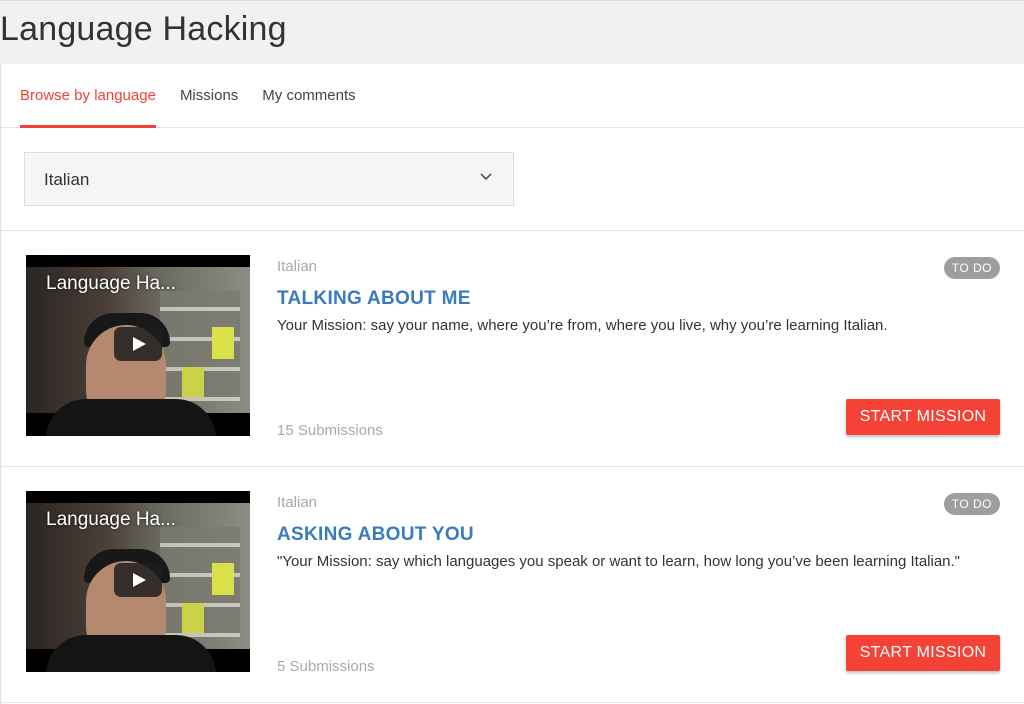  Describe the element at coordinates (269, 179) in the screenshot. I see `language-select: Italian` at that location.